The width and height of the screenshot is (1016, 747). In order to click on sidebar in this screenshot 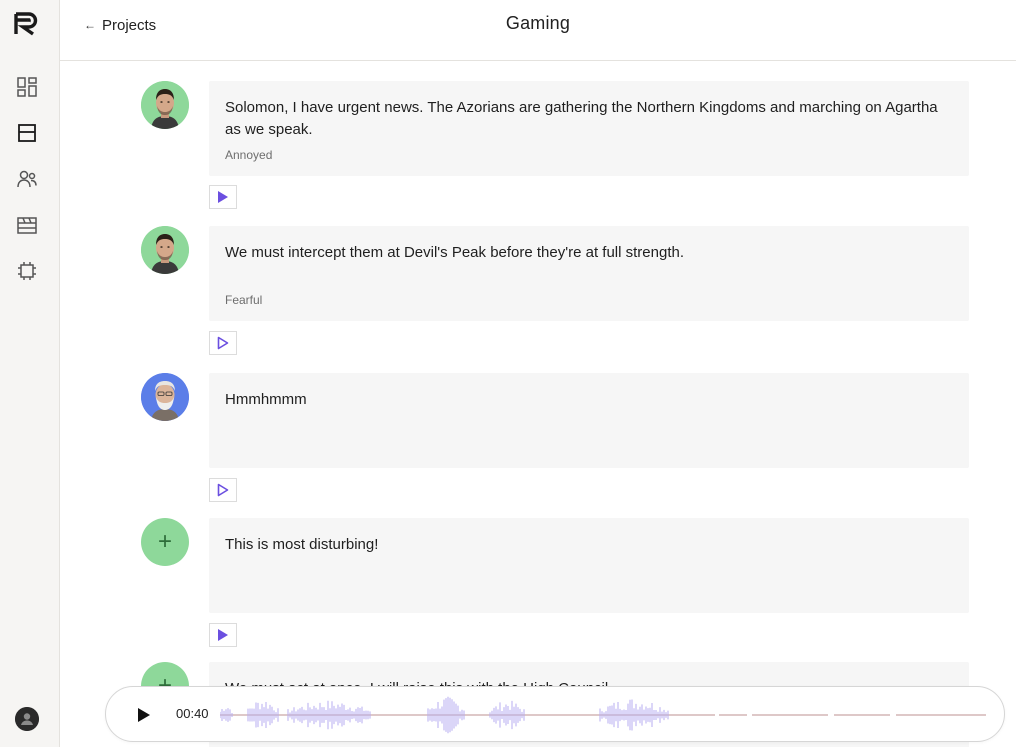, I will do `click(30, 373)`.